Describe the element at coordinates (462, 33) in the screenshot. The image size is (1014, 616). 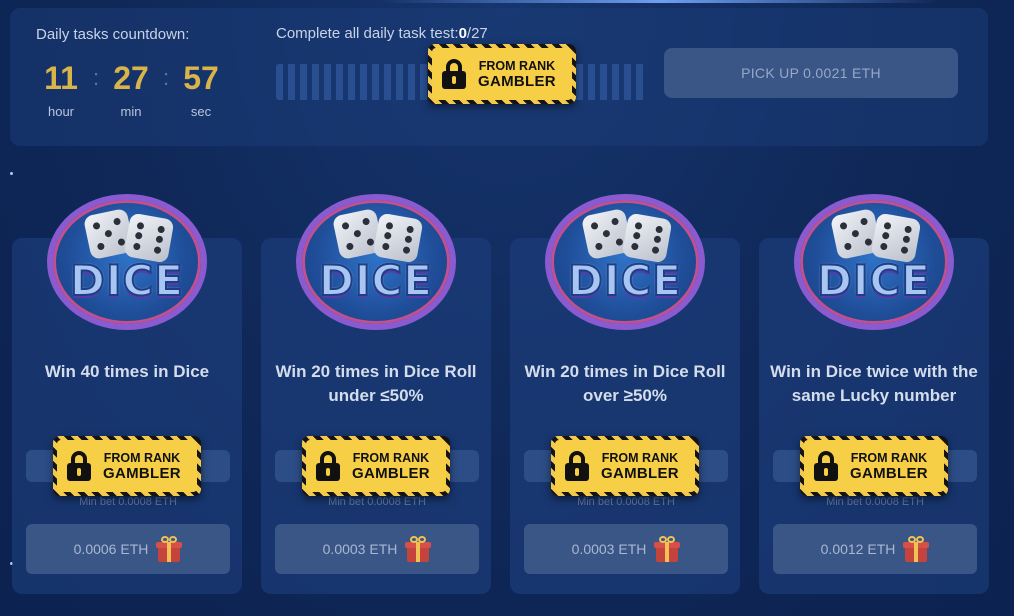
I see `complete-count: 0` at that location.